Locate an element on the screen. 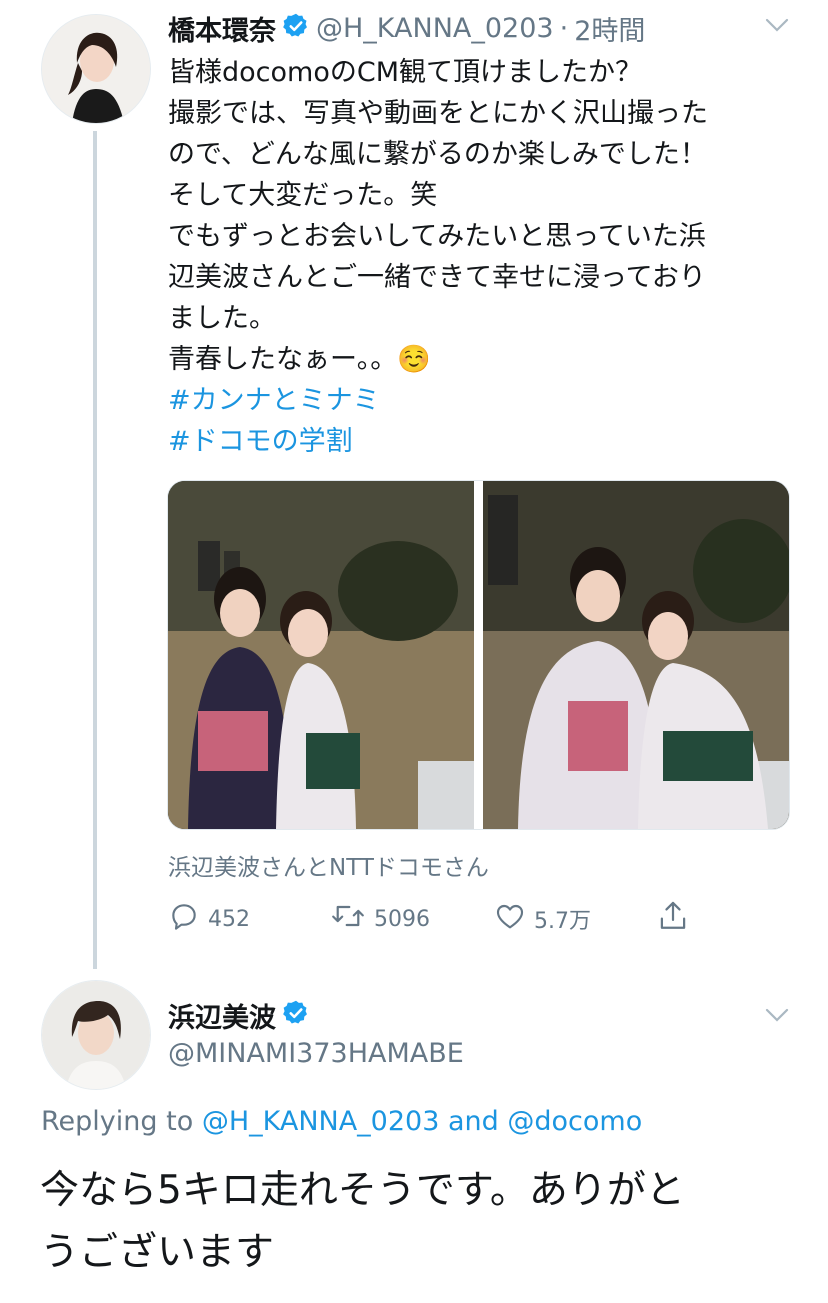 This screenshot has width=828, height=1303. replying-to-line: Replying to @H_KANNA_0203 and @docomo is located at coordinates (341, 1121).